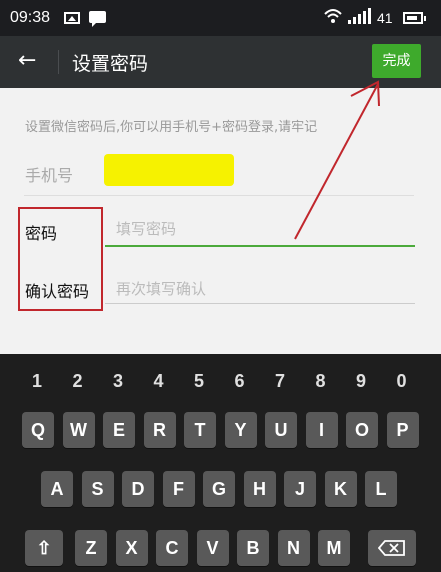 The height and width of the screenshot is (572, 441). I want to click on key-s: S, so click(97, 489).